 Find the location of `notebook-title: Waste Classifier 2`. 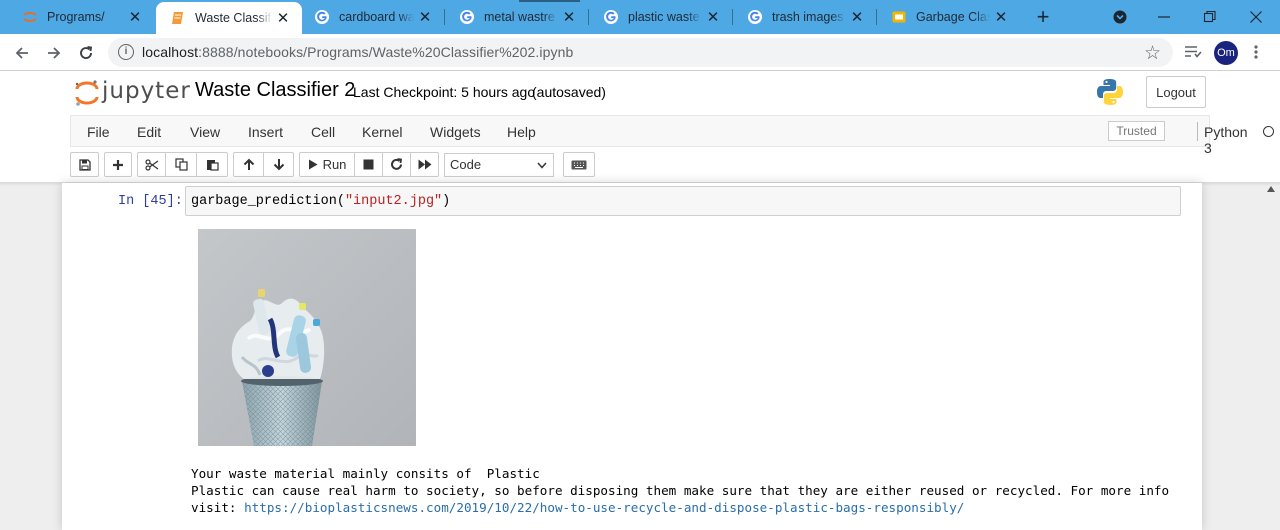

notebook-title: Waste Classifier 2 is located at coordinates (275, 90).